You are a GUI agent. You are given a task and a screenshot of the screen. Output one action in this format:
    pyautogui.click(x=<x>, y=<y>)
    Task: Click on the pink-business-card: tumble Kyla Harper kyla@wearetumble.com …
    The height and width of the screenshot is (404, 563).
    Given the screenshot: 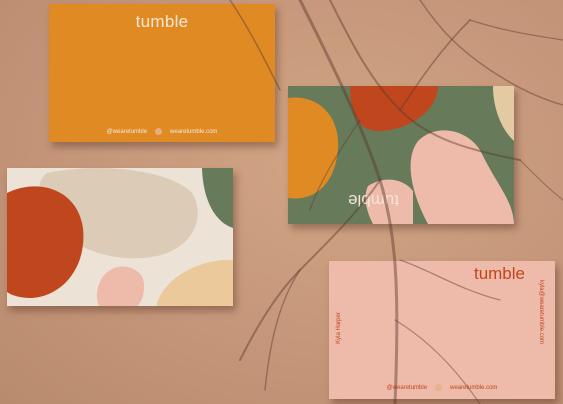 What is the action you would take?
    pyautogui.click(x=442, y=330)
    